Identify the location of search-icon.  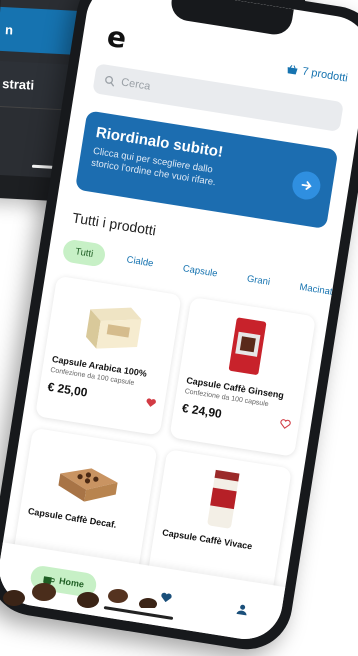
(110, 81).